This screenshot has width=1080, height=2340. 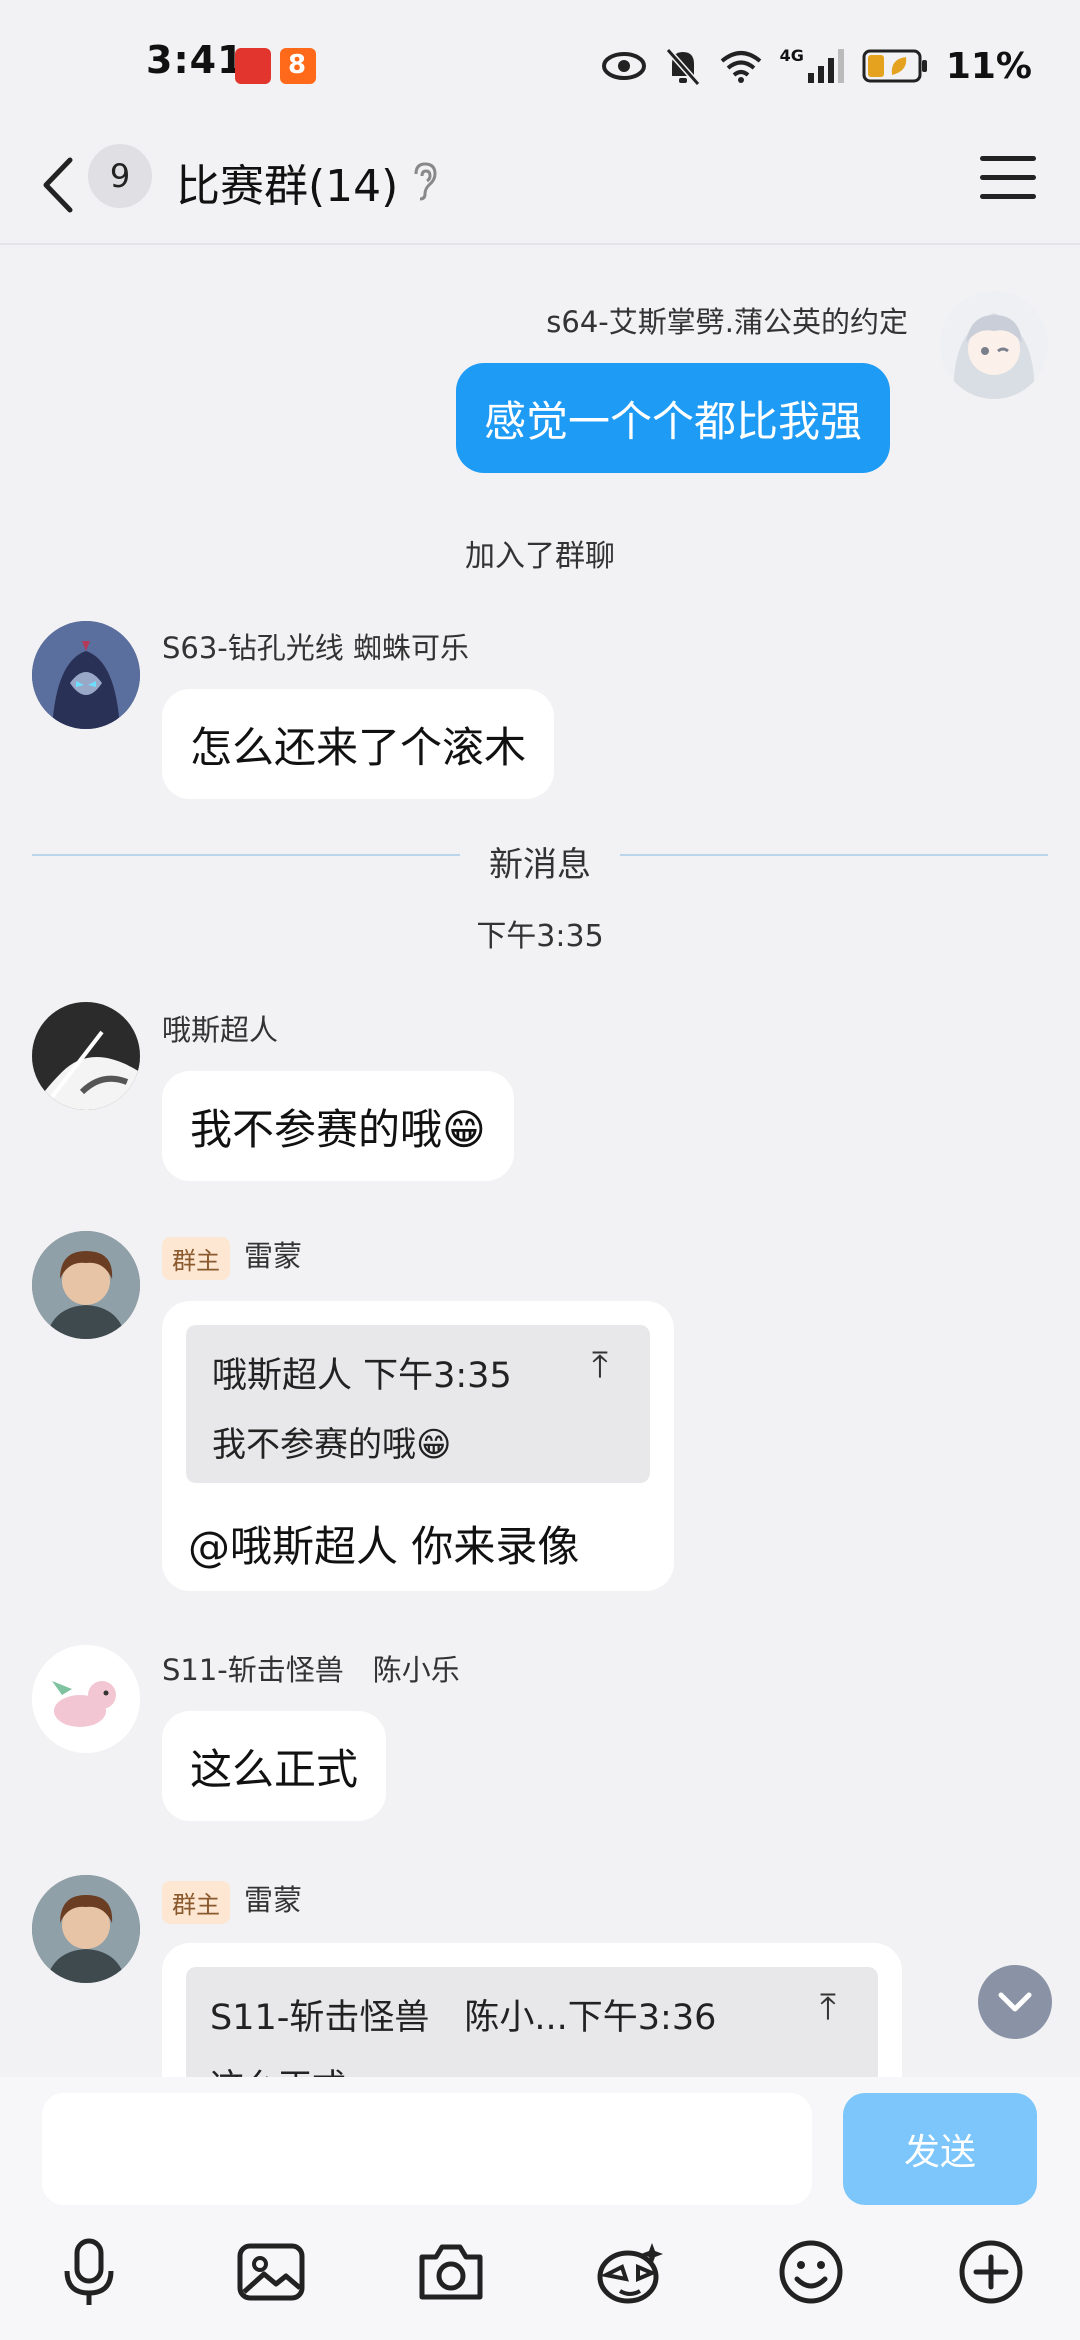 What do you see at coordinates (120, 176) in the screenshot?
I see `unread-count-badge: 9` at bounding box center [120, 176].